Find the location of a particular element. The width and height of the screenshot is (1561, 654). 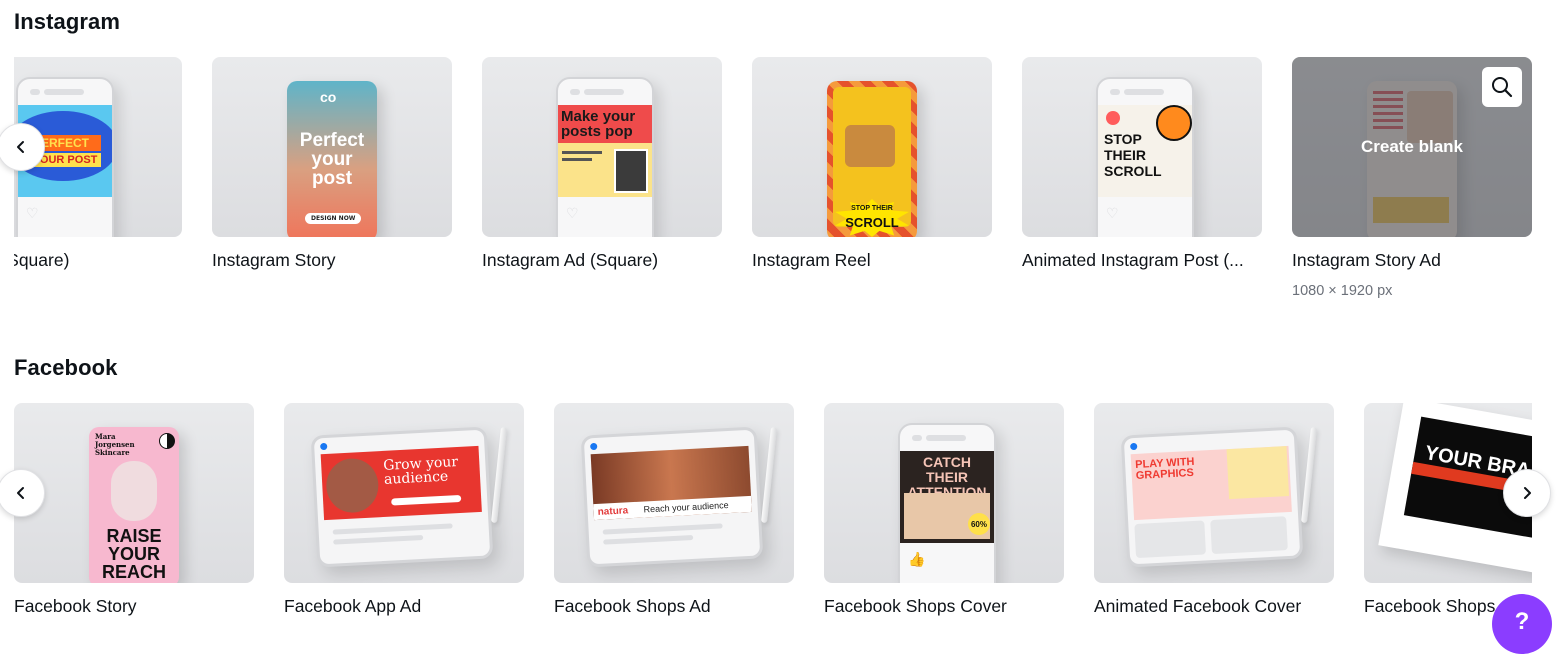

phone-mockup: Make your posts pop ♡ is located at coordinates (605, 157).